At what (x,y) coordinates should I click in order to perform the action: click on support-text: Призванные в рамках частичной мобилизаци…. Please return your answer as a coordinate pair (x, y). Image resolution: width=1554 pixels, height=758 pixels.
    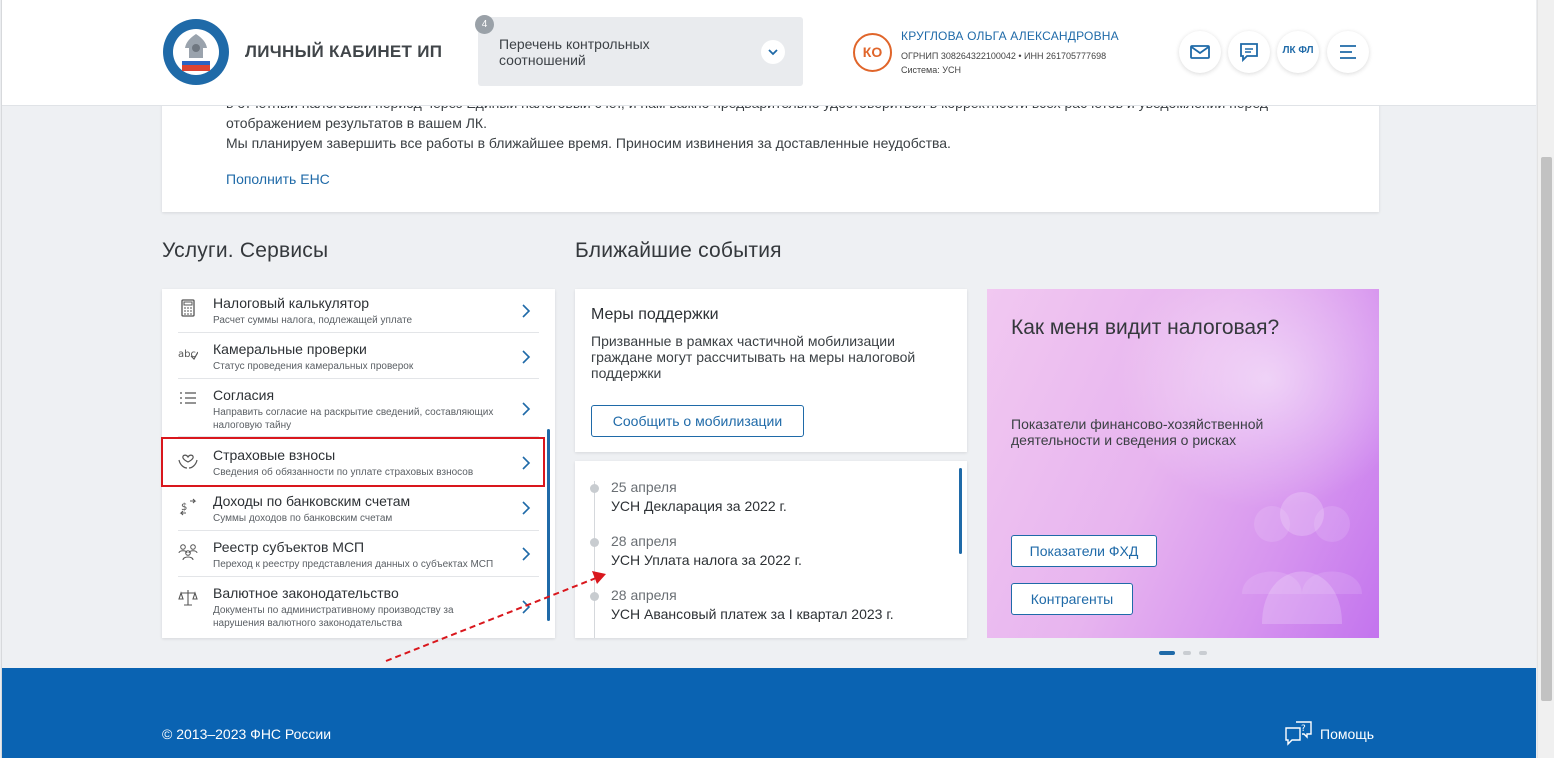
    Looking at the image, I should click on (753, 357).